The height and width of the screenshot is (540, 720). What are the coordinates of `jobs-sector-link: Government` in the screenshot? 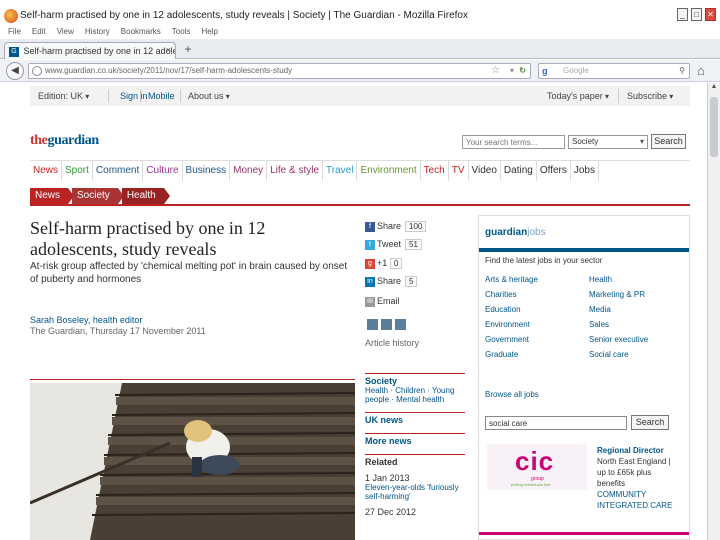 It's located at (537, 339).